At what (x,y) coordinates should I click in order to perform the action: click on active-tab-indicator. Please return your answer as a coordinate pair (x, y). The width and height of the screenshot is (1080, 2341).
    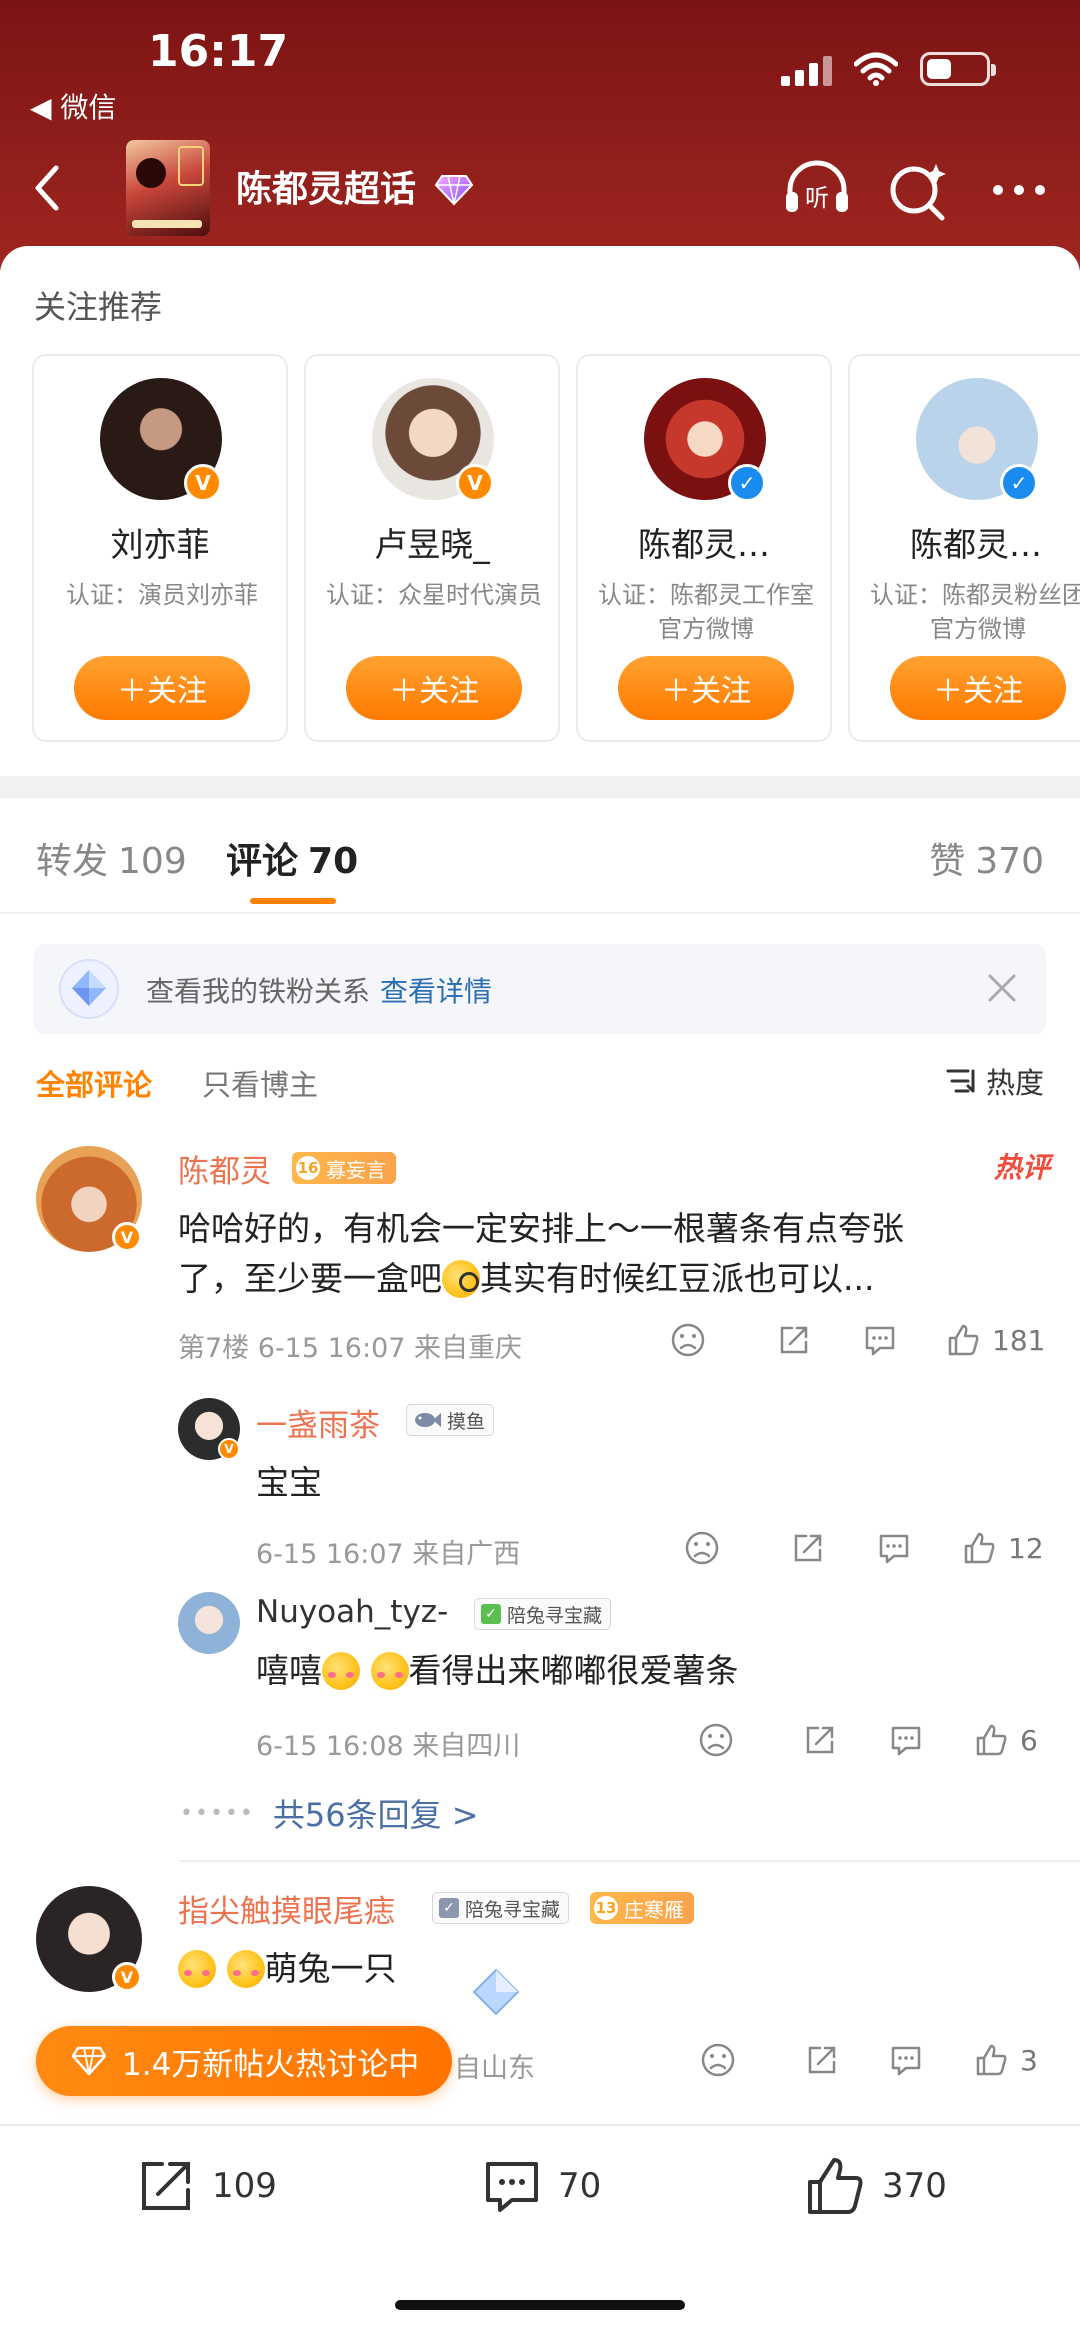
    Looking at the image, I should click on (293, 901).